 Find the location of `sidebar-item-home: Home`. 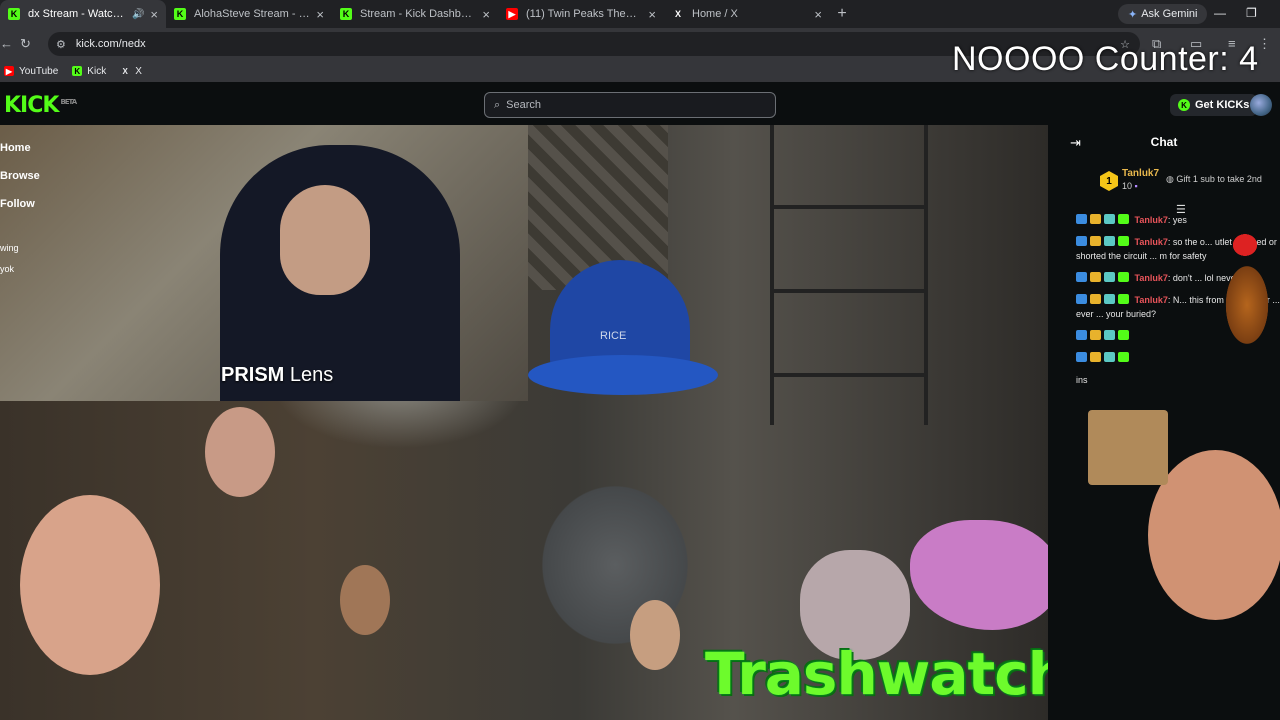

sidebar-item-home: Home is located at coordinates (20, 148).